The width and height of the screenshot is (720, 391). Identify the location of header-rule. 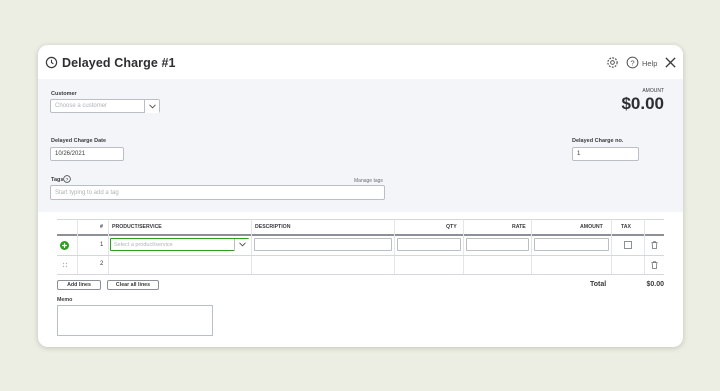
(360, 235).